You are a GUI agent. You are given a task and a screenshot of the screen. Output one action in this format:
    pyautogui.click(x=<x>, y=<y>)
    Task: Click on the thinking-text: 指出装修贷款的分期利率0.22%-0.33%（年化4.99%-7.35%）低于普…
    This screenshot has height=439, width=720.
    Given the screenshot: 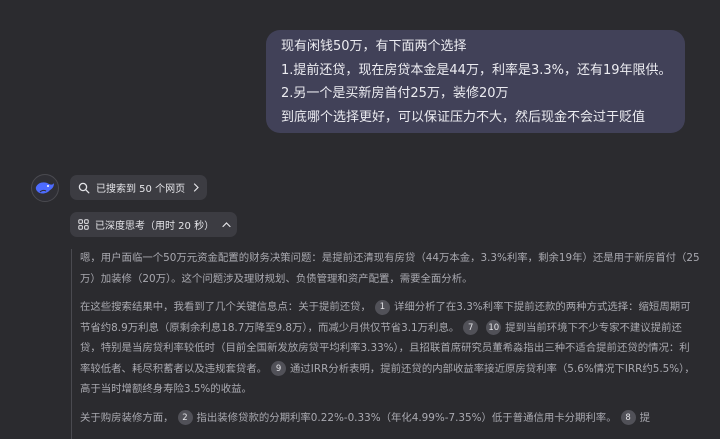 What is the action you would take?
    pyautogui.click(x=406, y=417)
    